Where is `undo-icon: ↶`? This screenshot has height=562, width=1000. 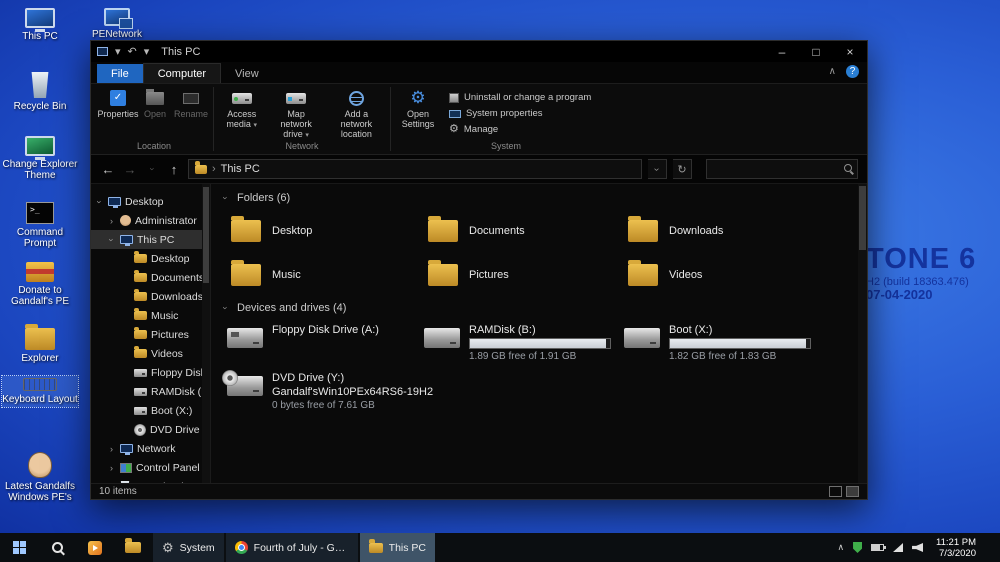
undo-icon: ↶ is located at coordinates (132, 51).